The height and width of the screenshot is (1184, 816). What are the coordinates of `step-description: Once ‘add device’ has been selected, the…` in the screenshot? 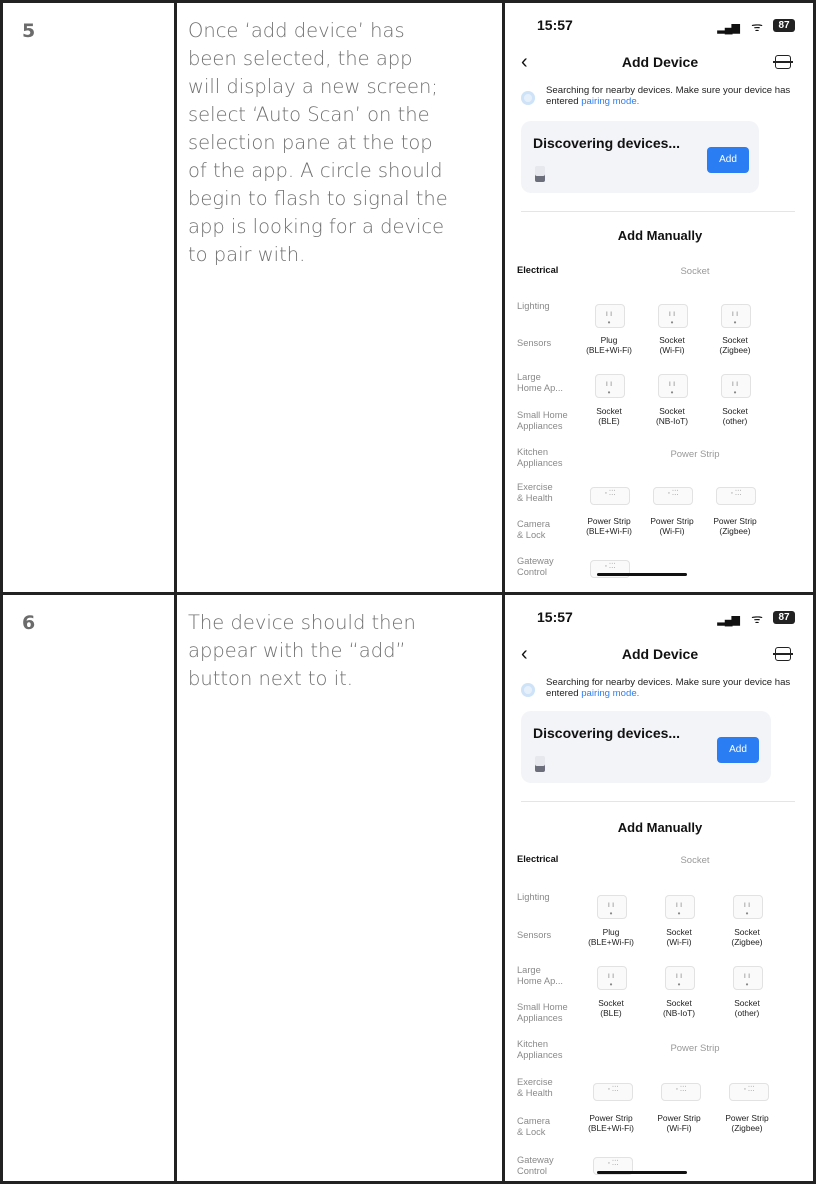 It's located at (318, 142).